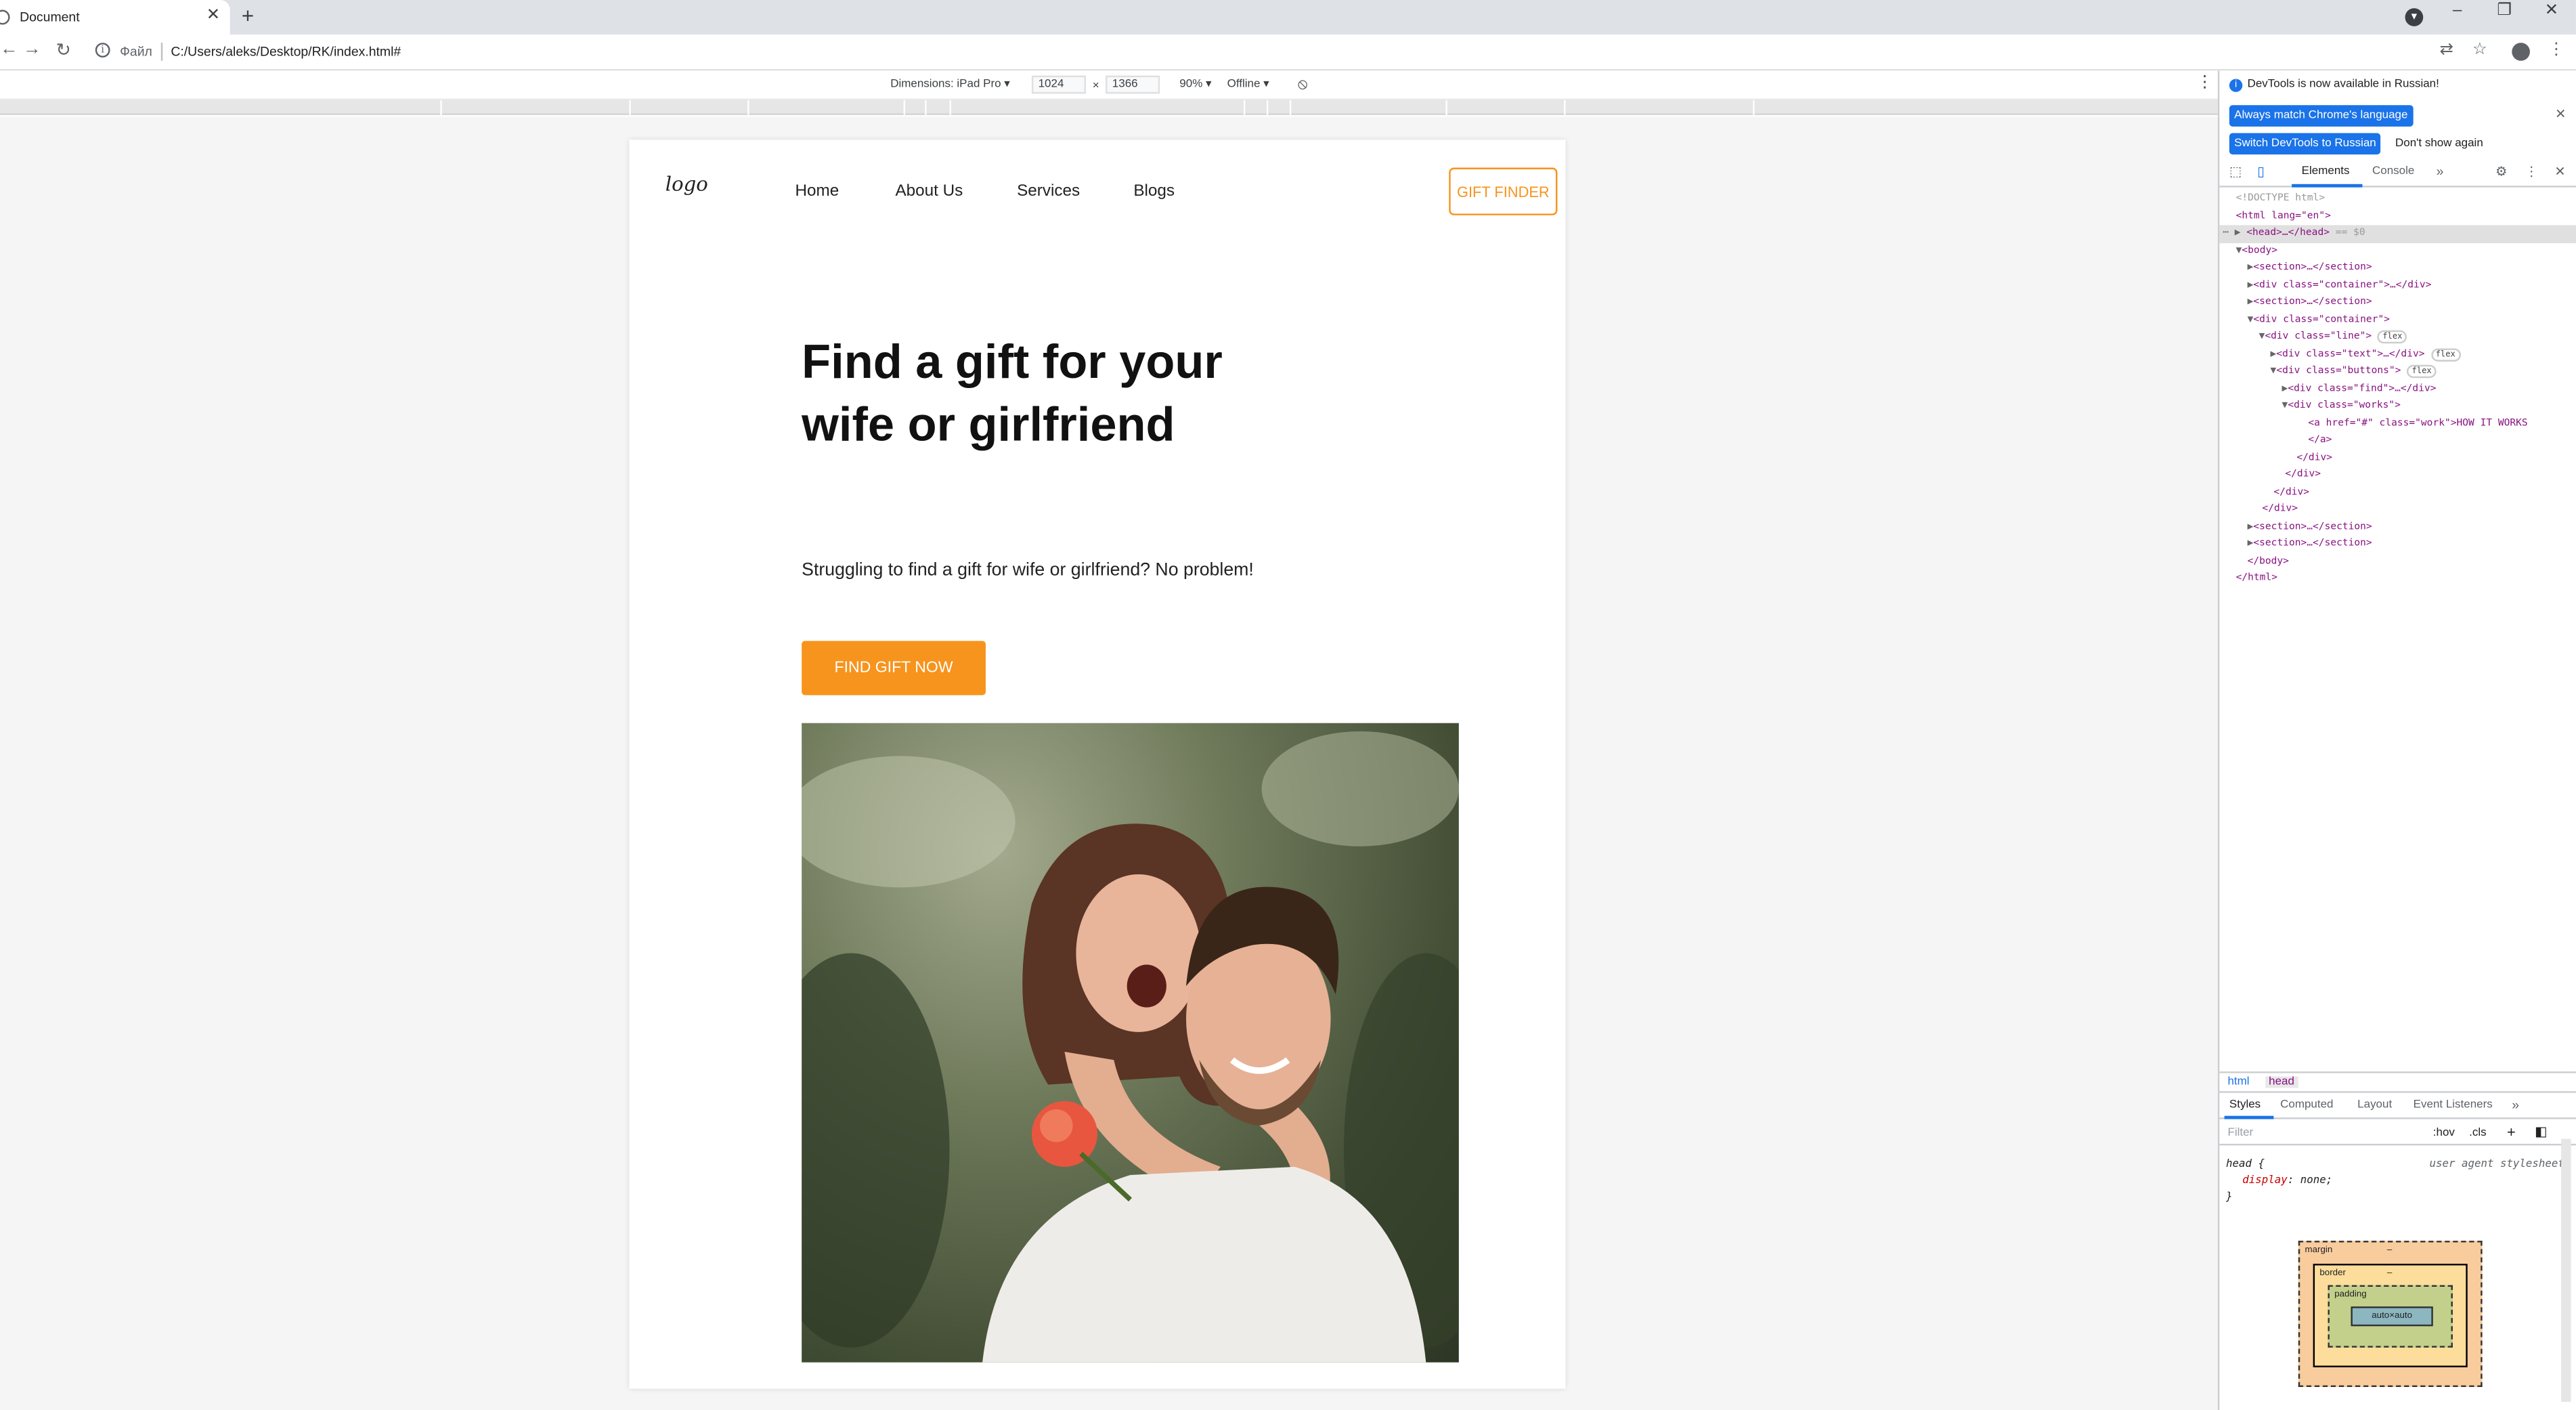 The height and width of the screenshot is (1410, 2576). Describe the element at coordinates (2504, 10) in the screenshot. I see `restore-icon: ❐` at that location.